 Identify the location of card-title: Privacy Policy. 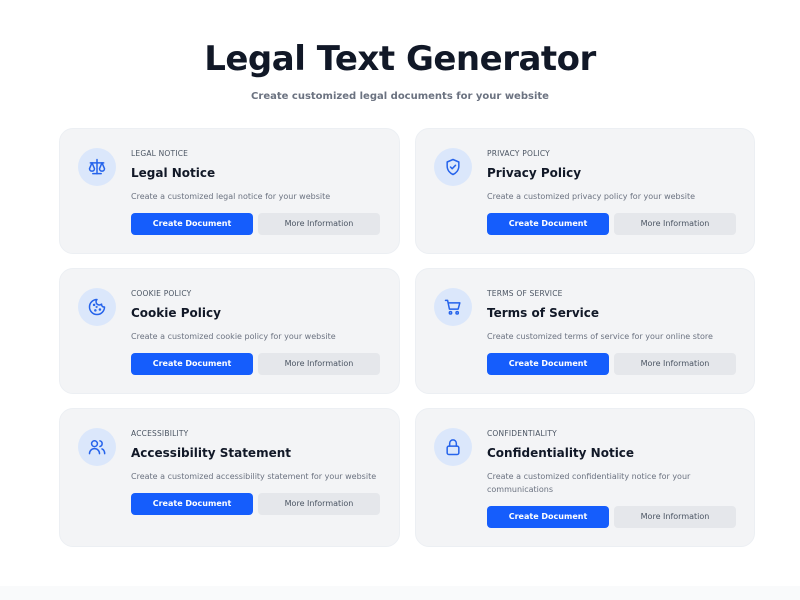
(534, 173).